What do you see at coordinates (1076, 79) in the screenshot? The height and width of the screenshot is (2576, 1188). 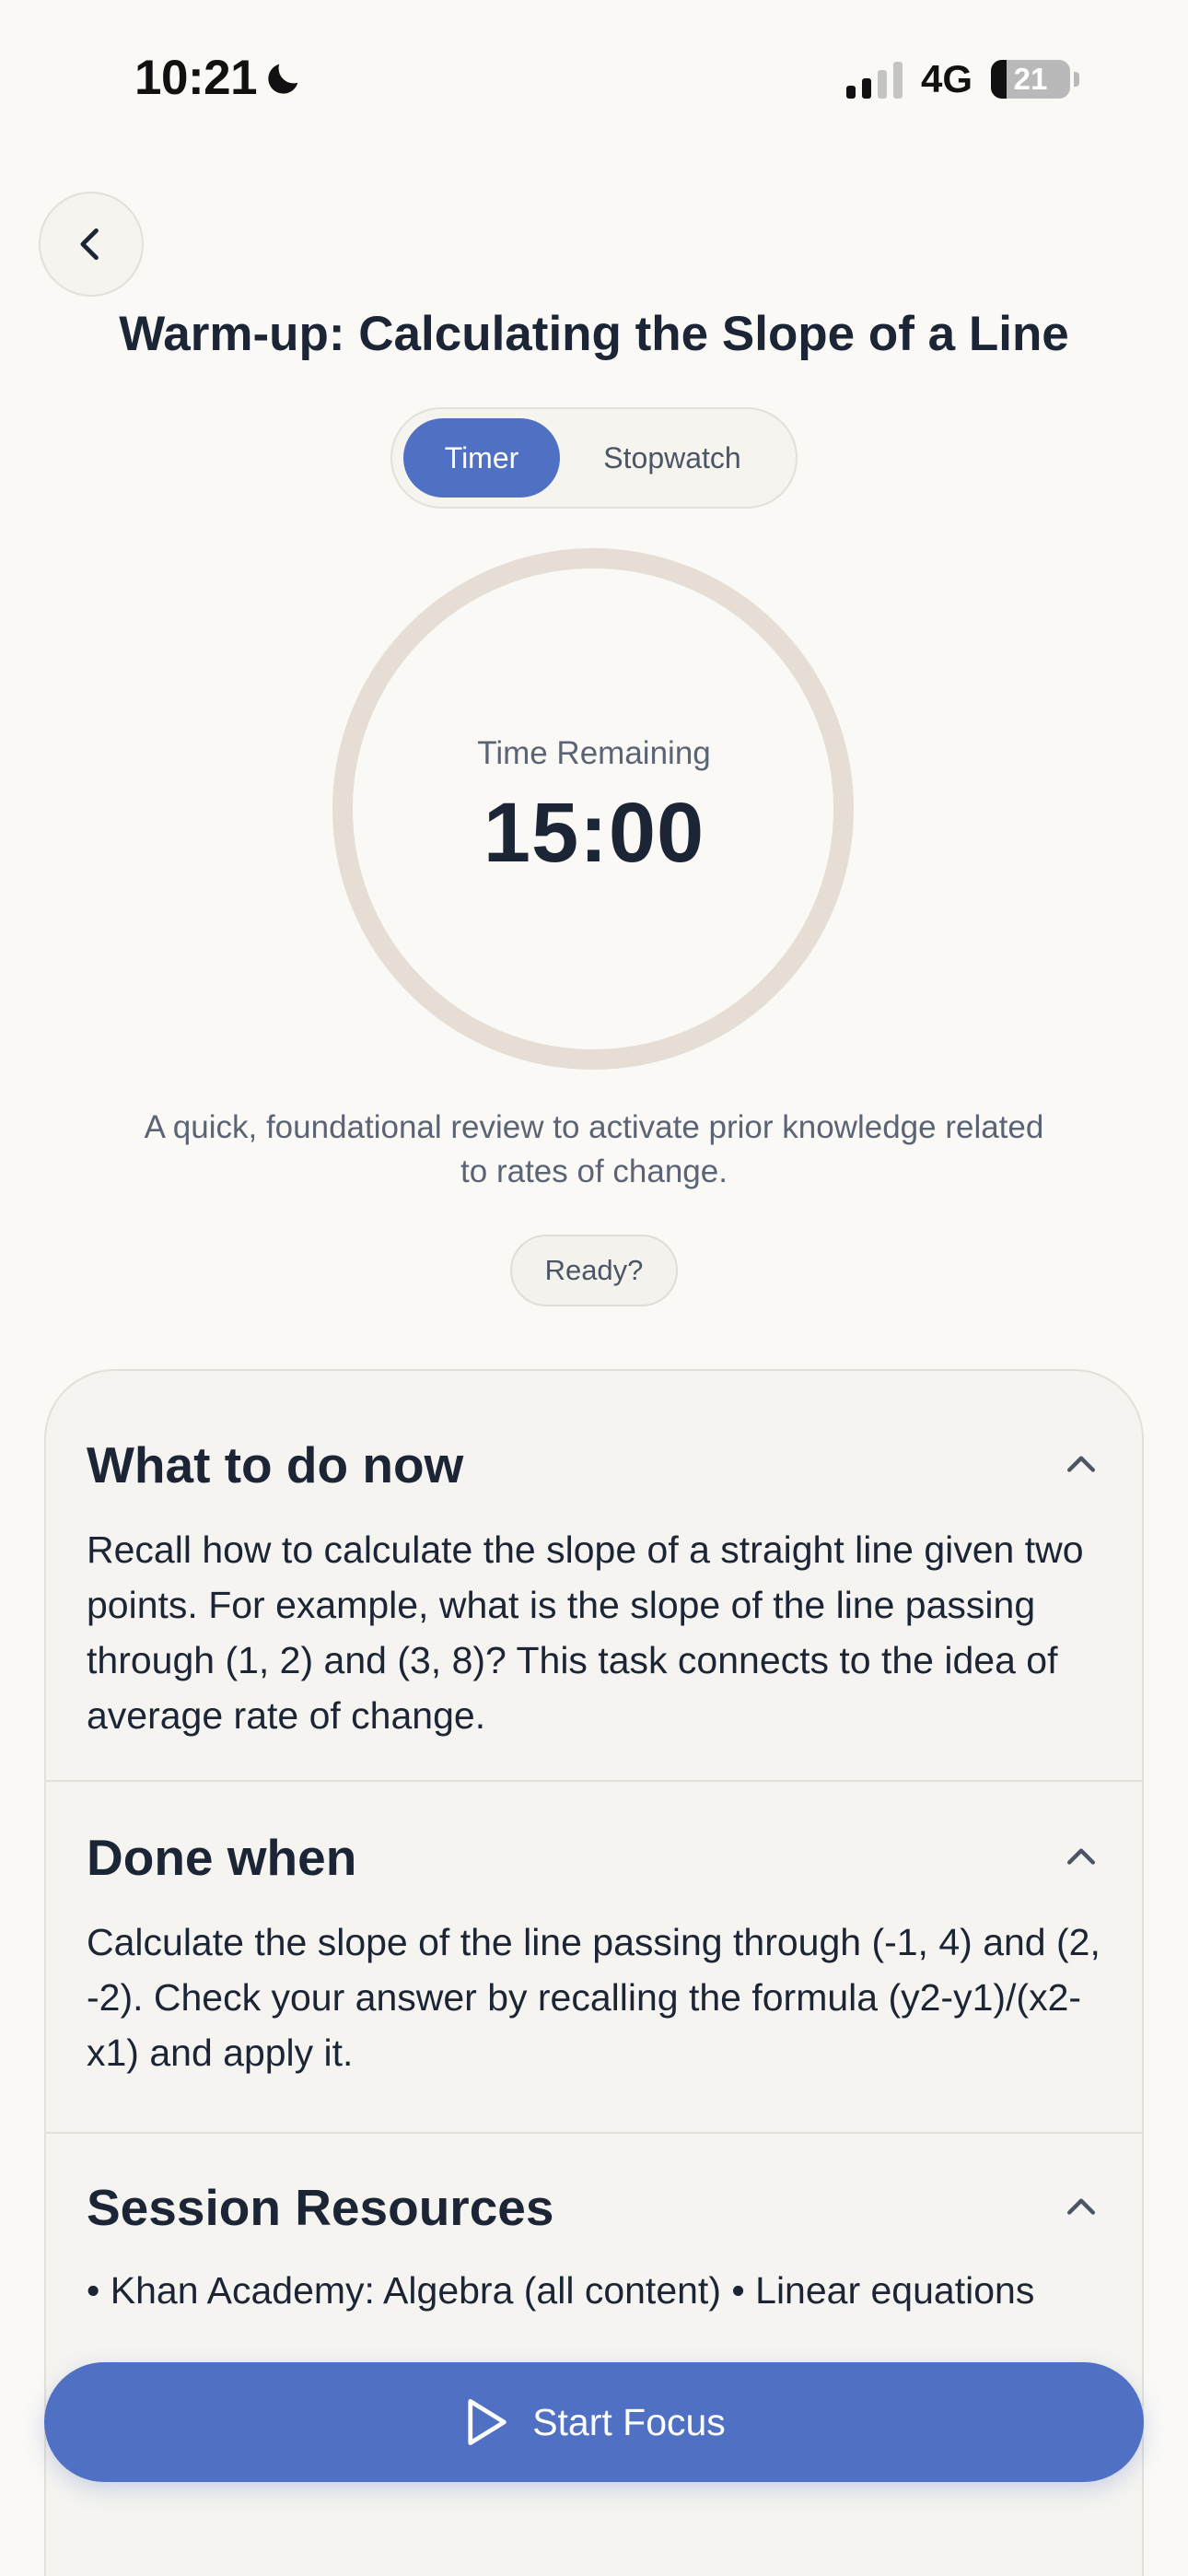 I see `battery-tip` at bounding box center [1076, 79].